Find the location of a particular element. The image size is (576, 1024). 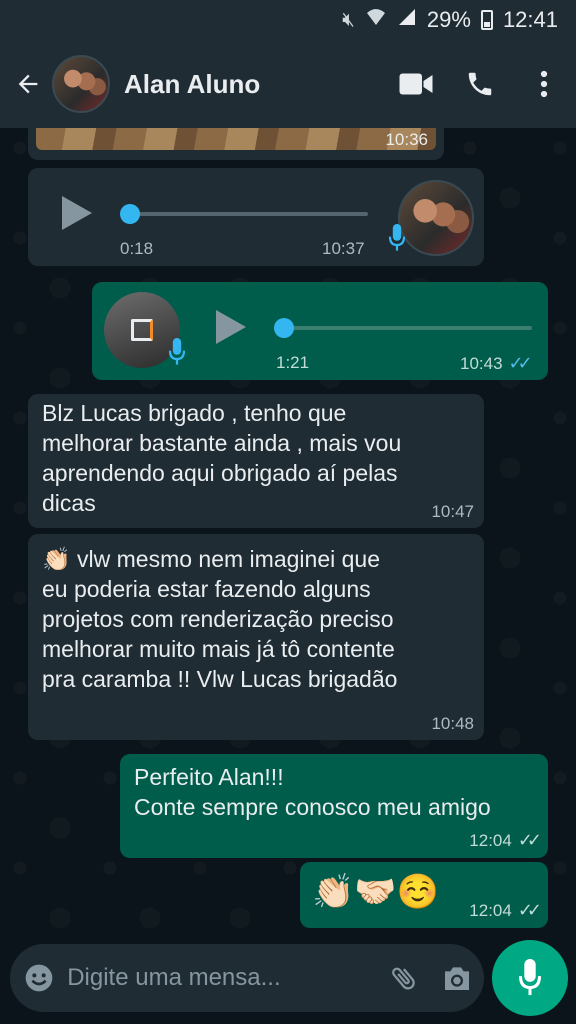

message-emoji: 👏🏻🤝🏻☺️ is located at coordinates (376, 892).